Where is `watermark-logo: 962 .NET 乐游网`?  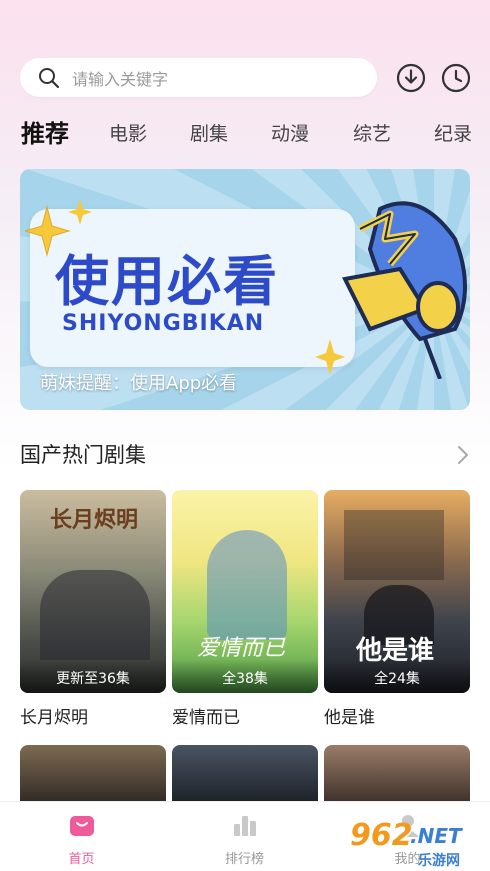 watermark-logo: 962 .NET 乐游网 is located at coordinates (417, 843).